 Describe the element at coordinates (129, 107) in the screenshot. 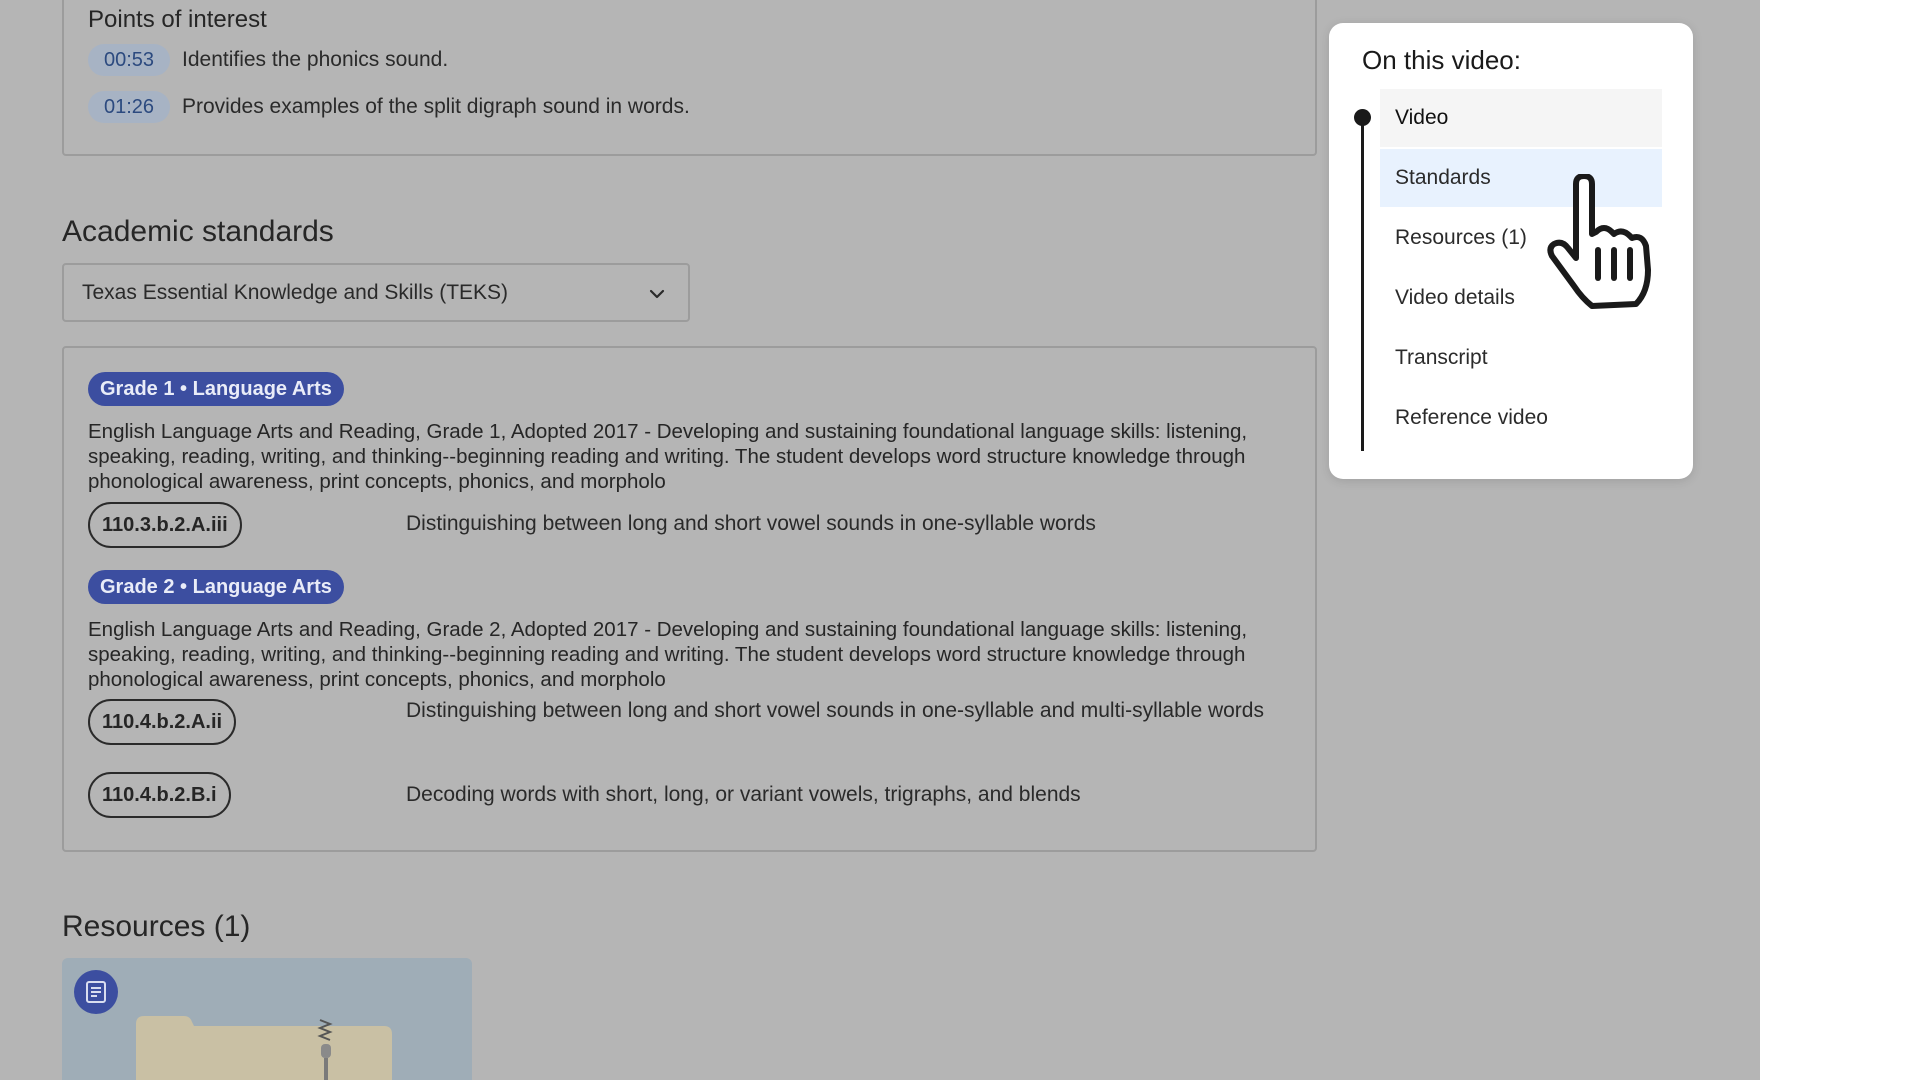

I see `poi-timestamp: 01:26` at that location.